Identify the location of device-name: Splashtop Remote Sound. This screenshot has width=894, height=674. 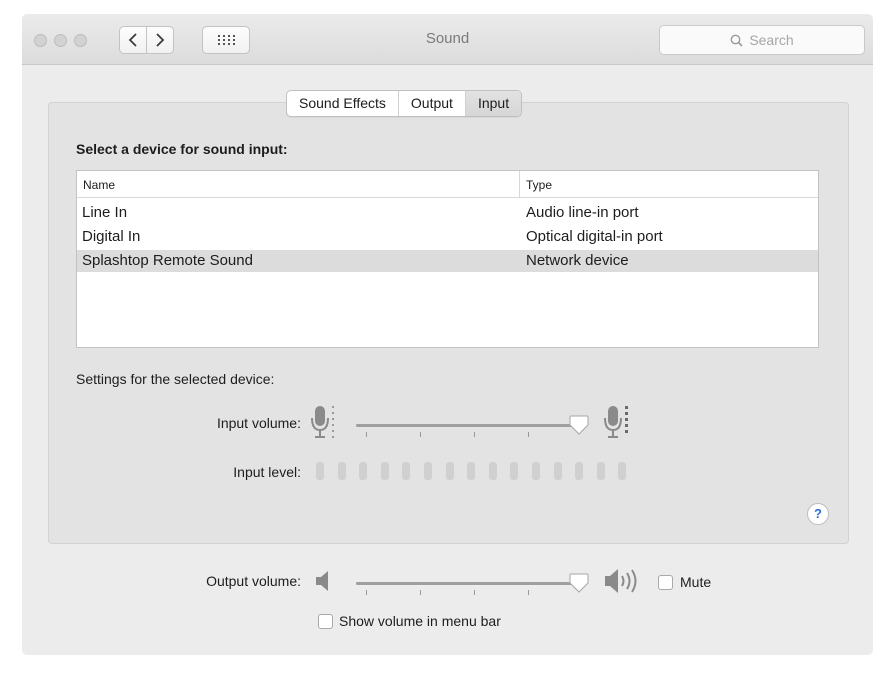
(167, 260).